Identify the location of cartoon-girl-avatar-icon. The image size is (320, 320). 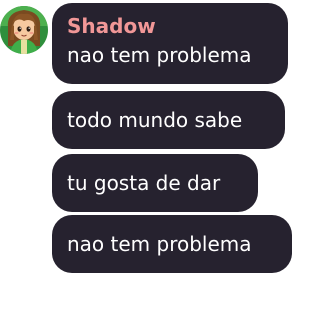
(24, 30).